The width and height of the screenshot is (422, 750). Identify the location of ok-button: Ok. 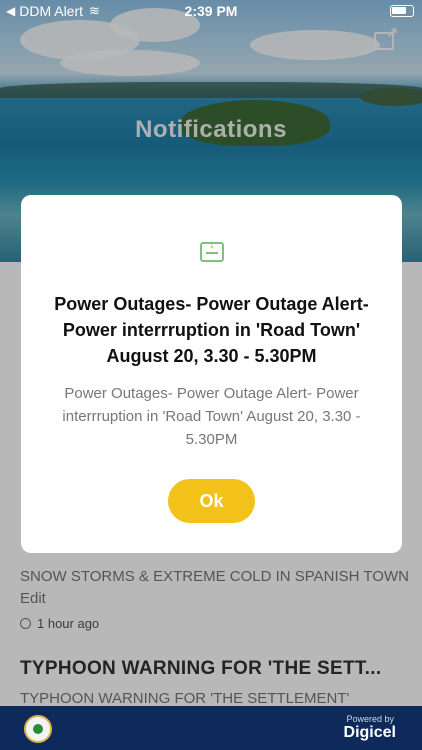
(211, 501).